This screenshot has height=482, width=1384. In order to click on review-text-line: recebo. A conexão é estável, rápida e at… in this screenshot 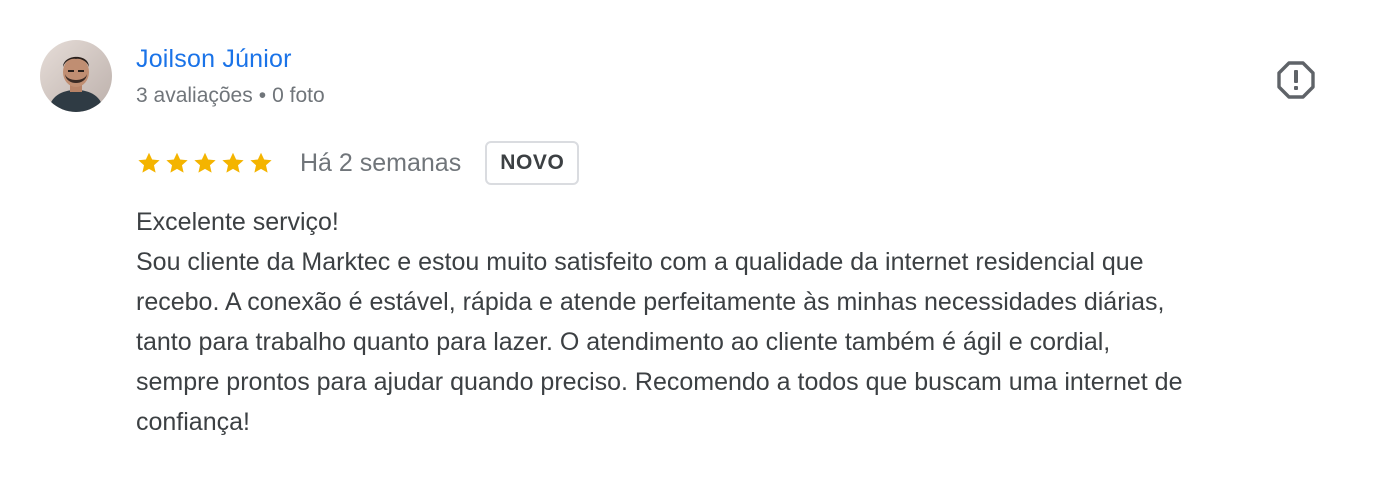, I will do `click(650, 302)`.